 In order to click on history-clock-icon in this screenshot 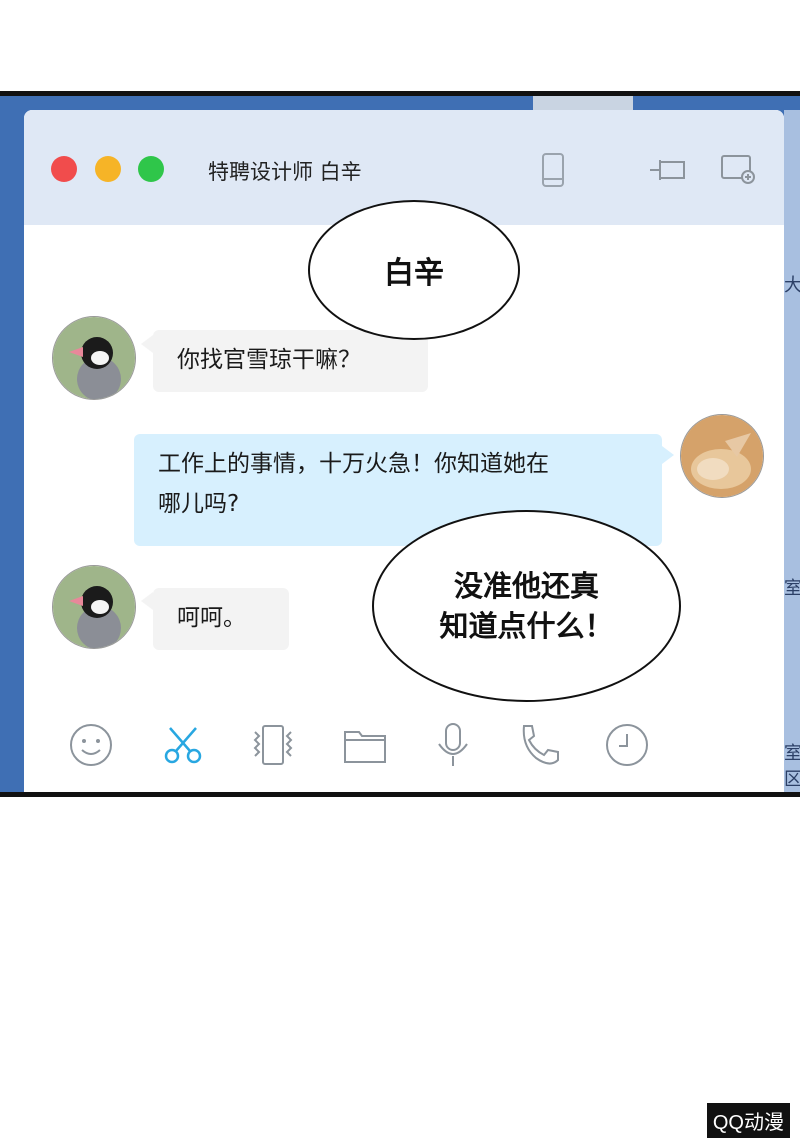, I will do `click(627, 745)`.